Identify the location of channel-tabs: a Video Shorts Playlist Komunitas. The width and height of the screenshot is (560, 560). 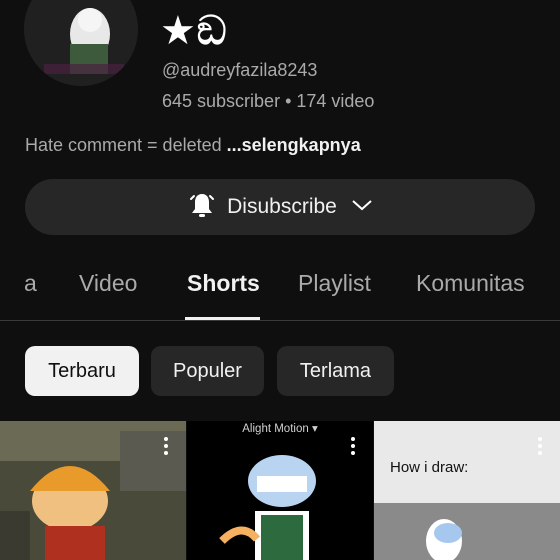
(280, 289).